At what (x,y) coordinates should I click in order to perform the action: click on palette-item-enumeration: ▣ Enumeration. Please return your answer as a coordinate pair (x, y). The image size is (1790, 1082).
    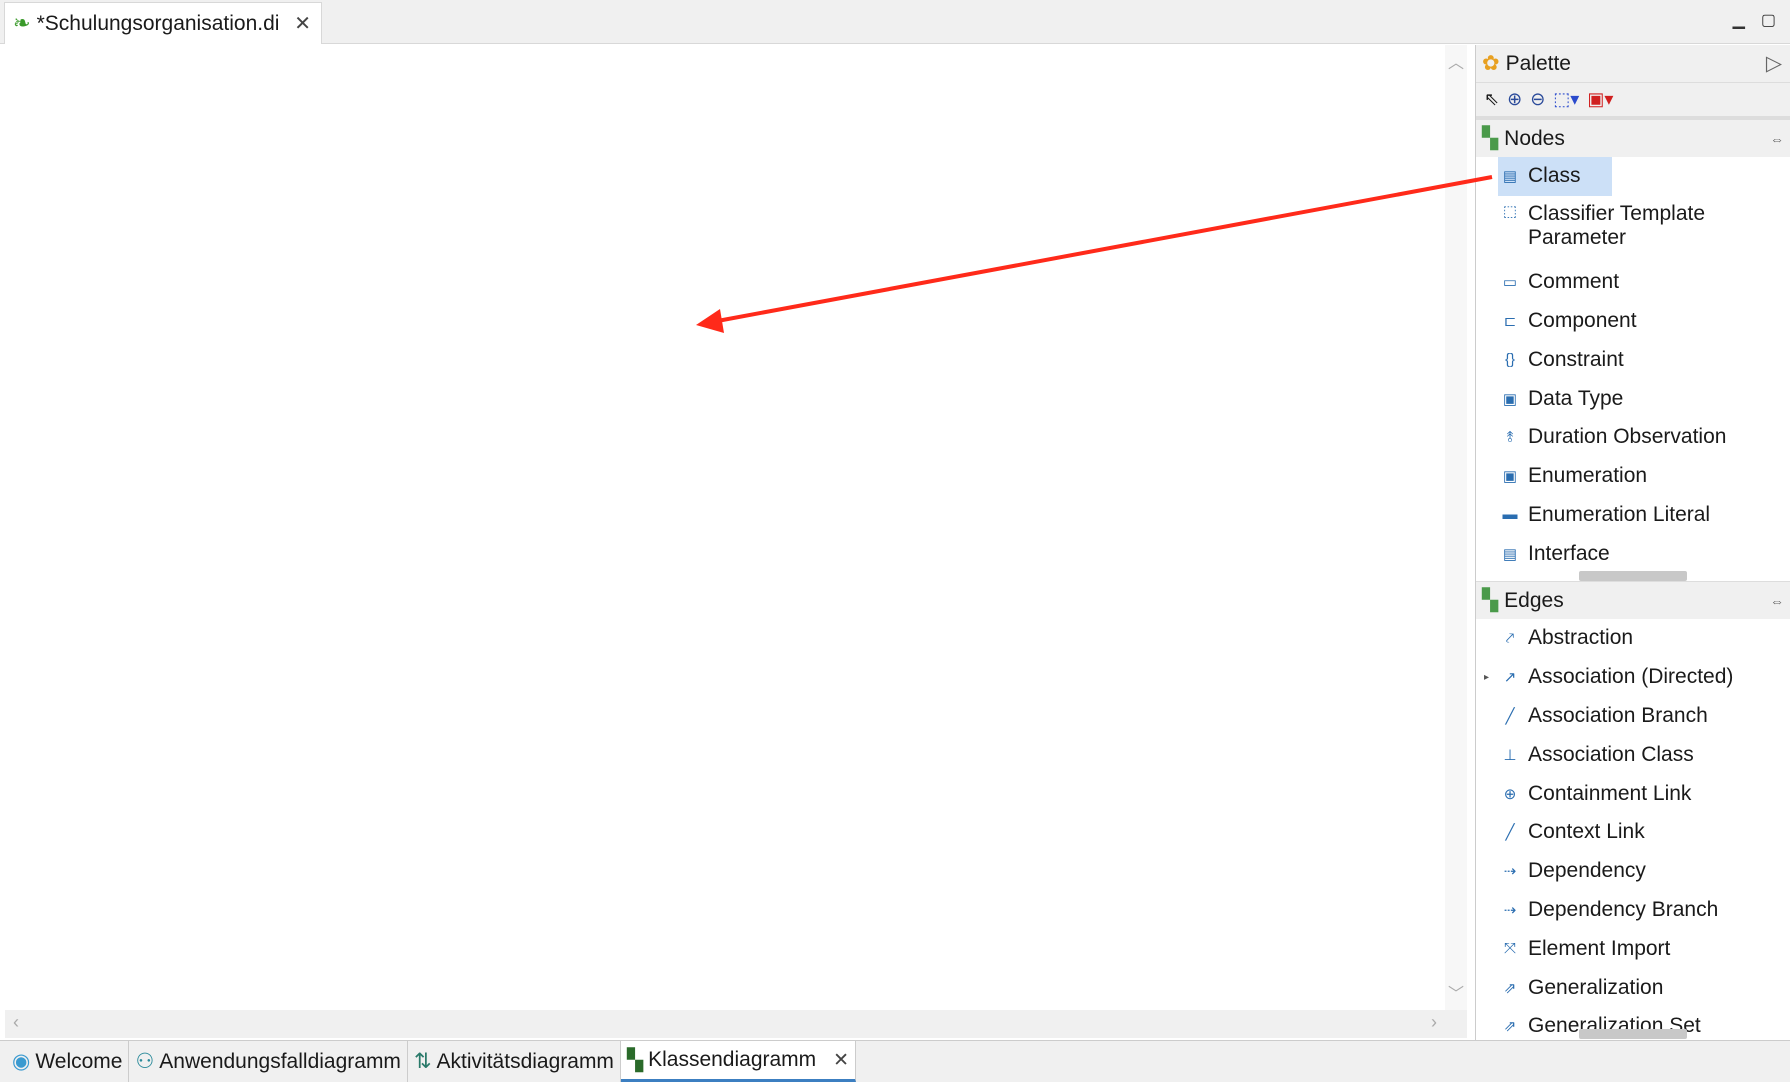
    Looking at the image, I should click on (1633, 476).